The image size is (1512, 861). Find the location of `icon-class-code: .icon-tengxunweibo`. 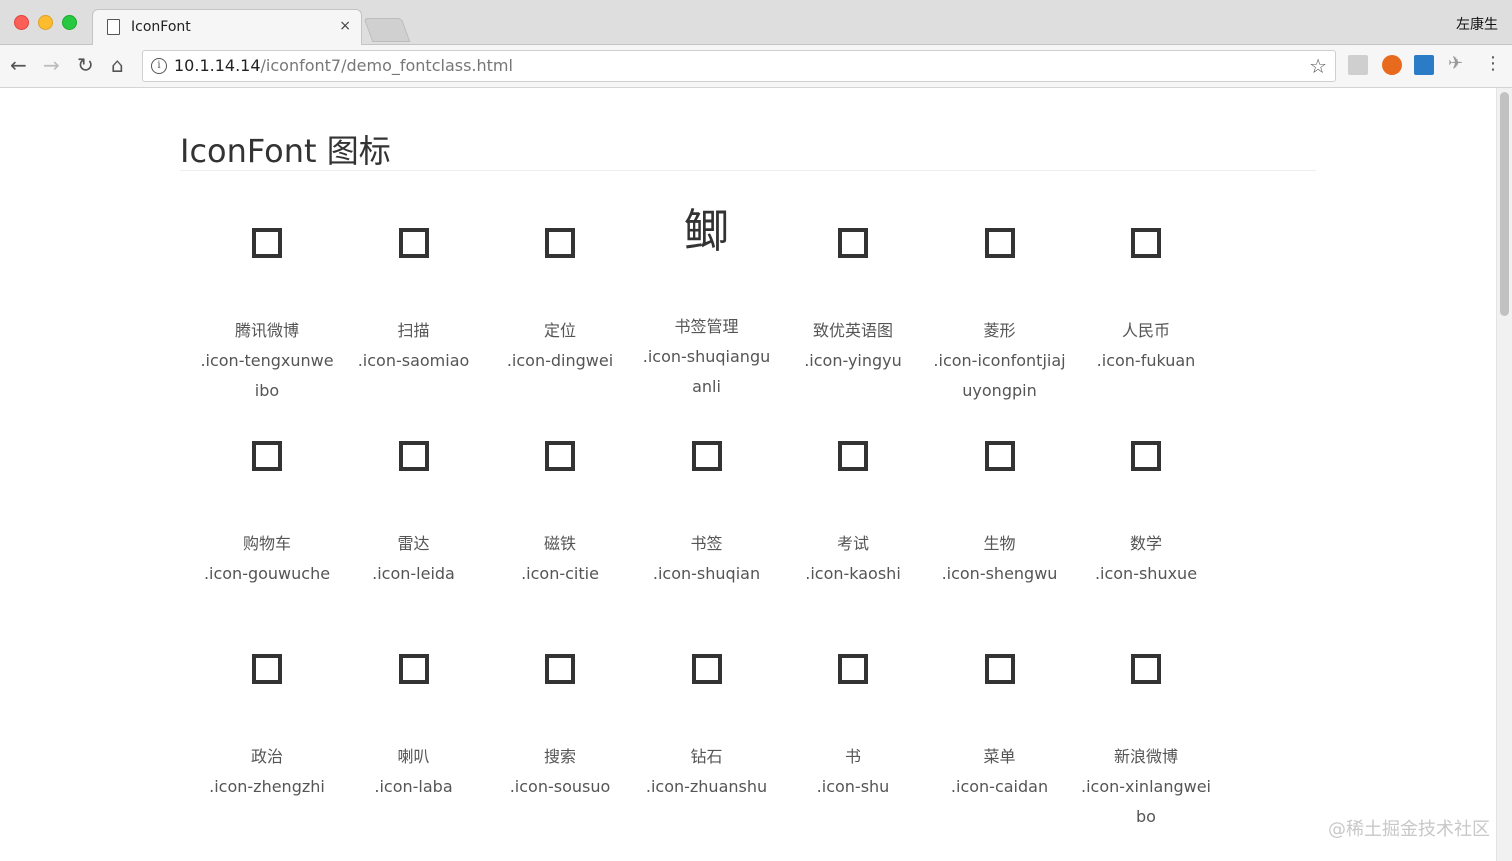

icon-class-code: .icon-tengxunweibo is located at coordinates (267, 375).